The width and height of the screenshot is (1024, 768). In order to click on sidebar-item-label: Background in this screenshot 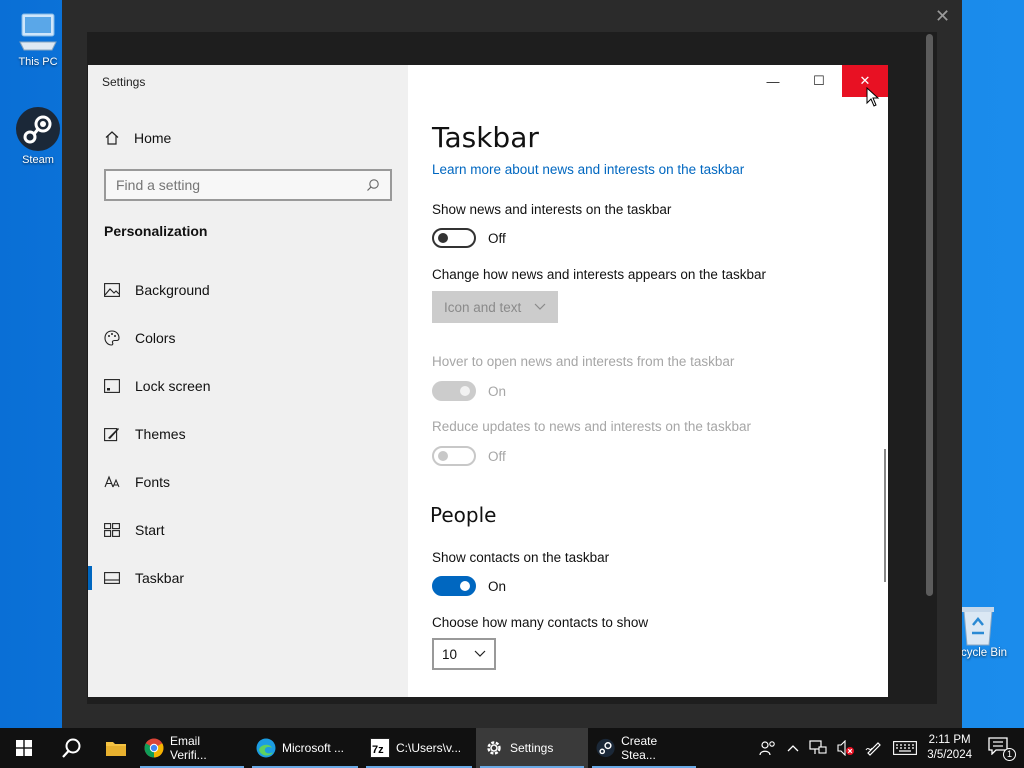, I will do `click(172, 290)`.